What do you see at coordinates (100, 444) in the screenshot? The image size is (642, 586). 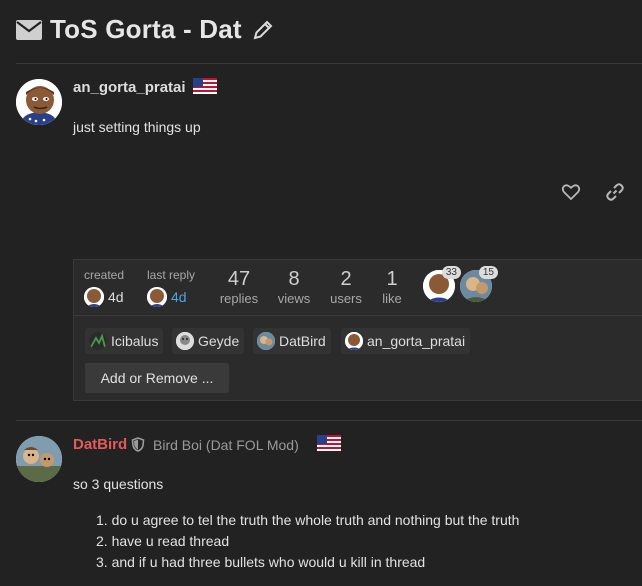 I see `post-username: DatBird` at bounding box center [100, 444].